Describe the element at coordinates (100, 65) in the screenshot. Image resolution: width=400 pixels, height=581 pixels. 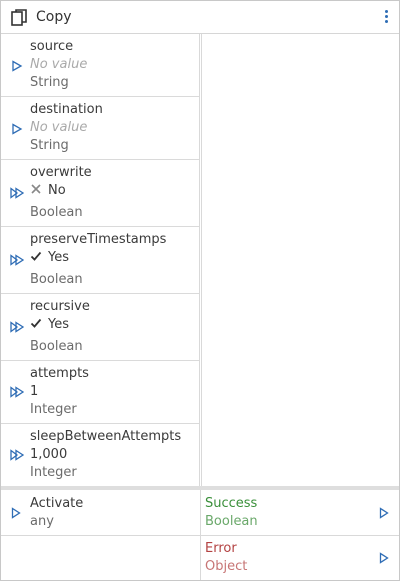
I see `param-source: source No value String` at that location.